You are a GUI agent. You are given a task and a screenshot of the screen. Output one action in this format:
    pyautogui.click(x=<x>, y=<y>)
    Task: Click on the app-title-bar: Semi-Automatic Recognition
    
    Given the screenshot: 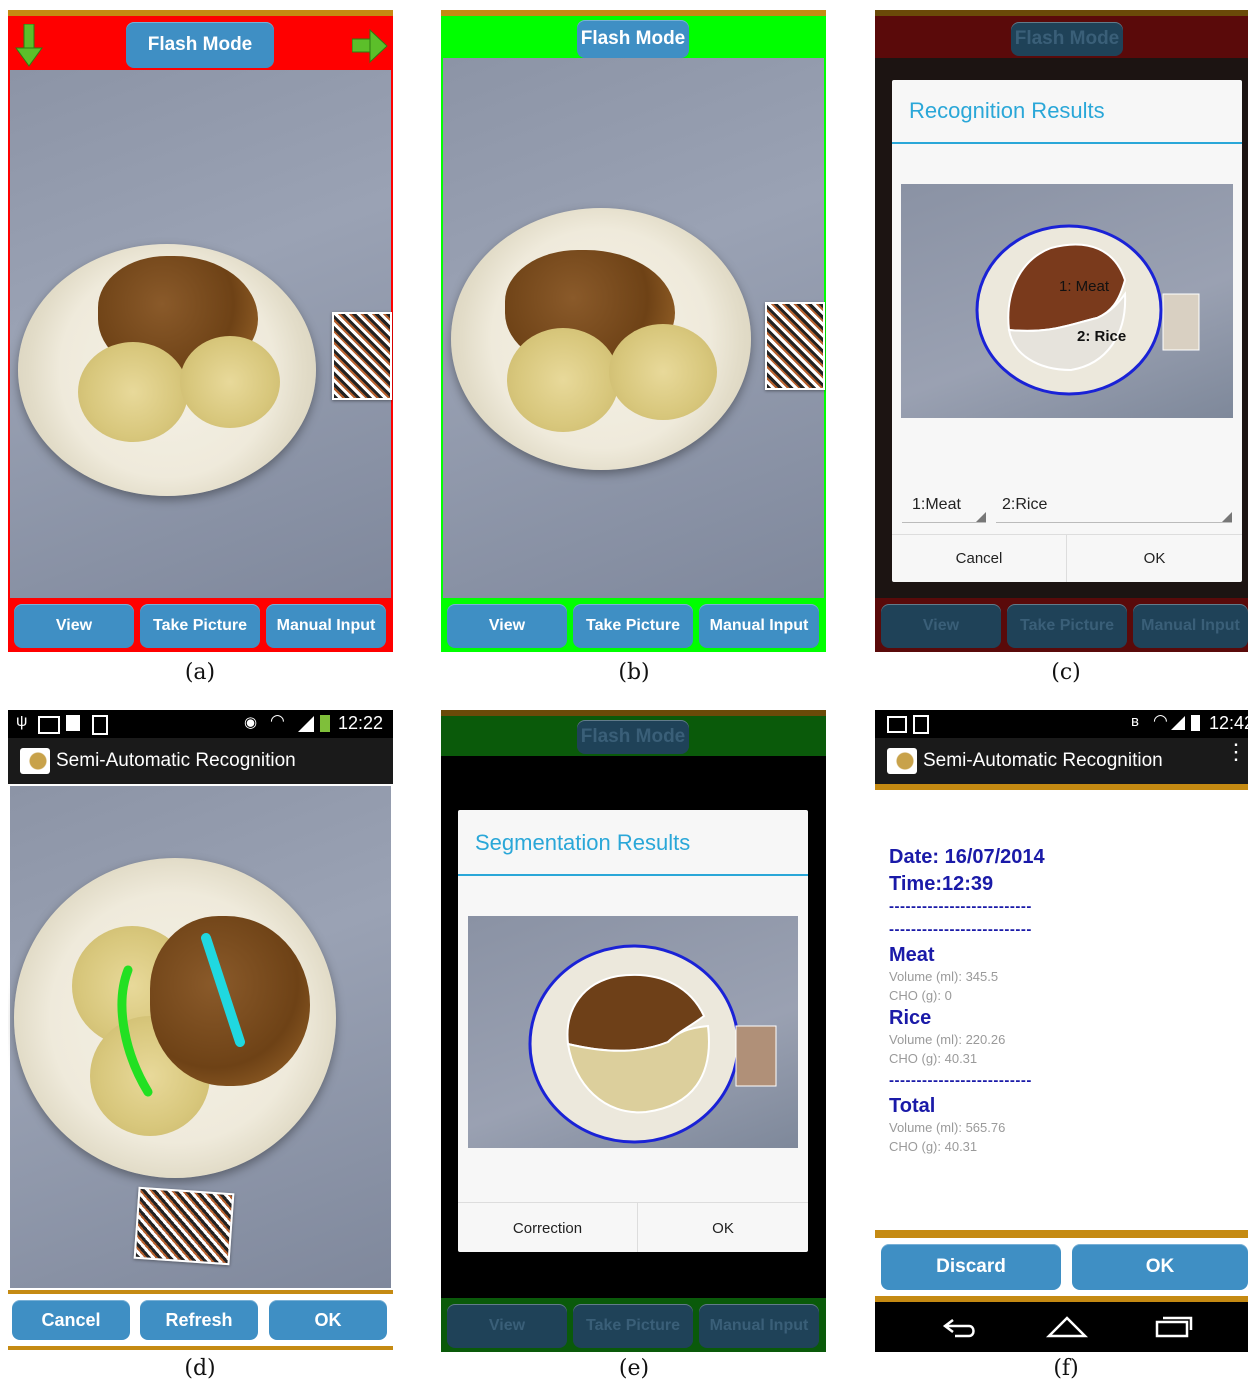 What is the action you would take?
    pyautogui.click(x=200, y=761)
    